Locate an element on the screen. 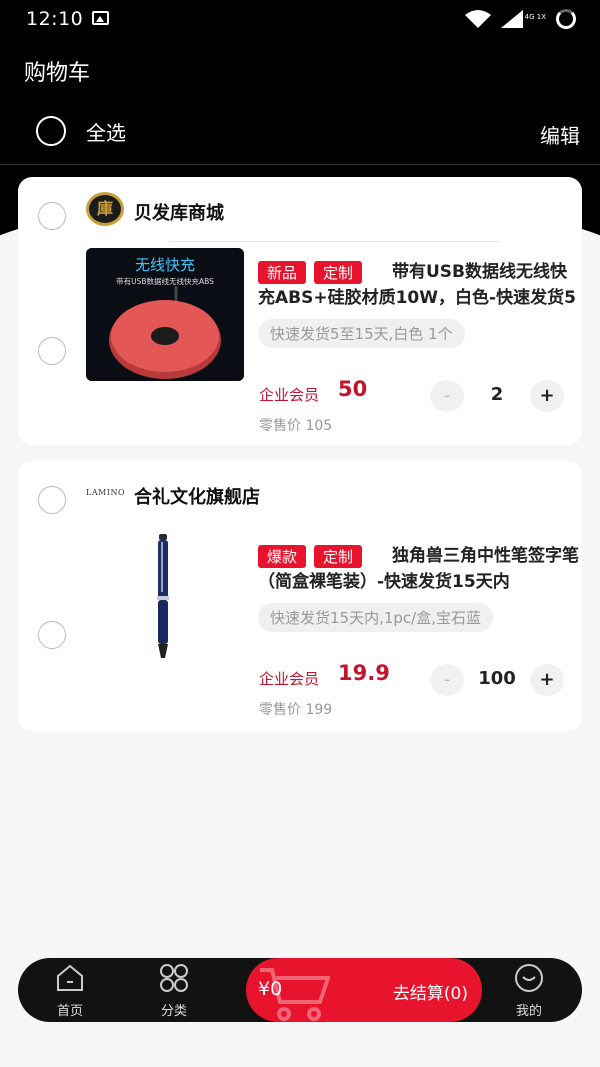  store-logo-mark: 庫 is located at coordinates (105, 209).